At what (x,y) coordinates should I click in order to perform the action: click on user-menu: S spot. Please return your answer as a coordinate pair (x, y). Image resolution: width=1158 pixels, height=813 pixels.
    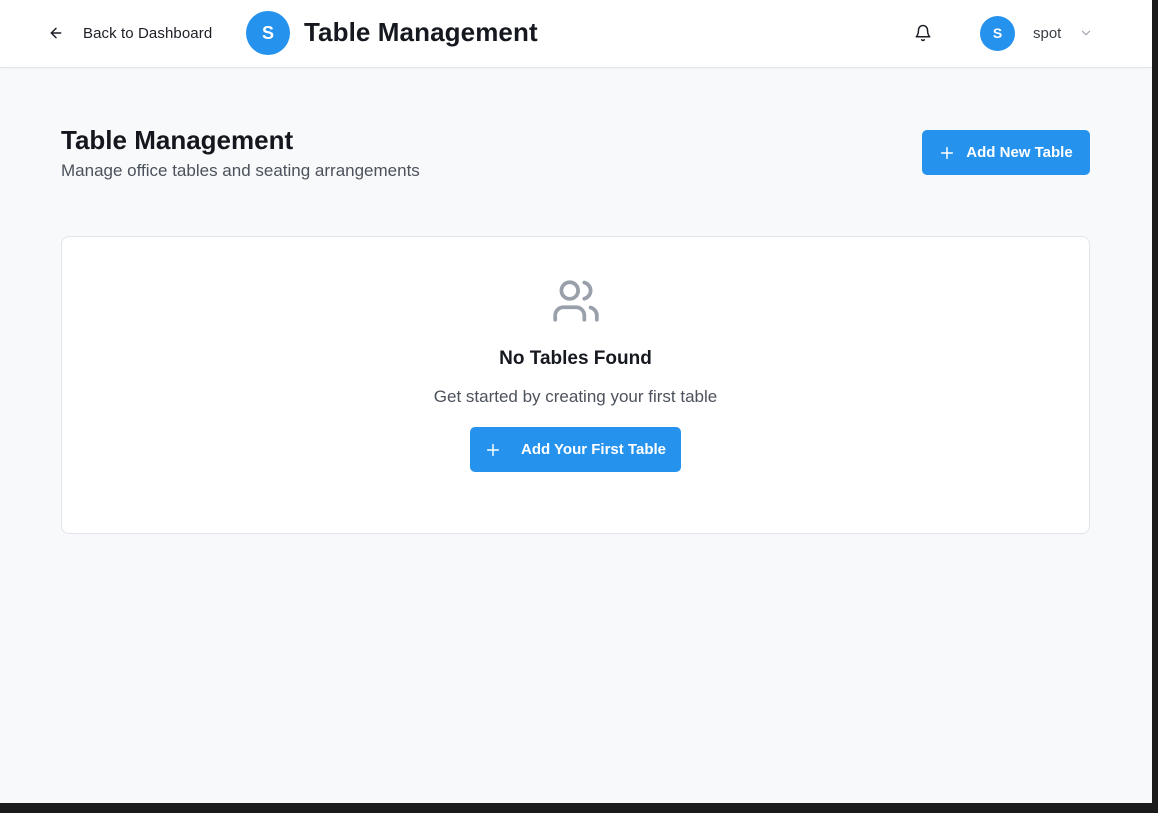
    Looking at the image, I should click on (1036, 33).